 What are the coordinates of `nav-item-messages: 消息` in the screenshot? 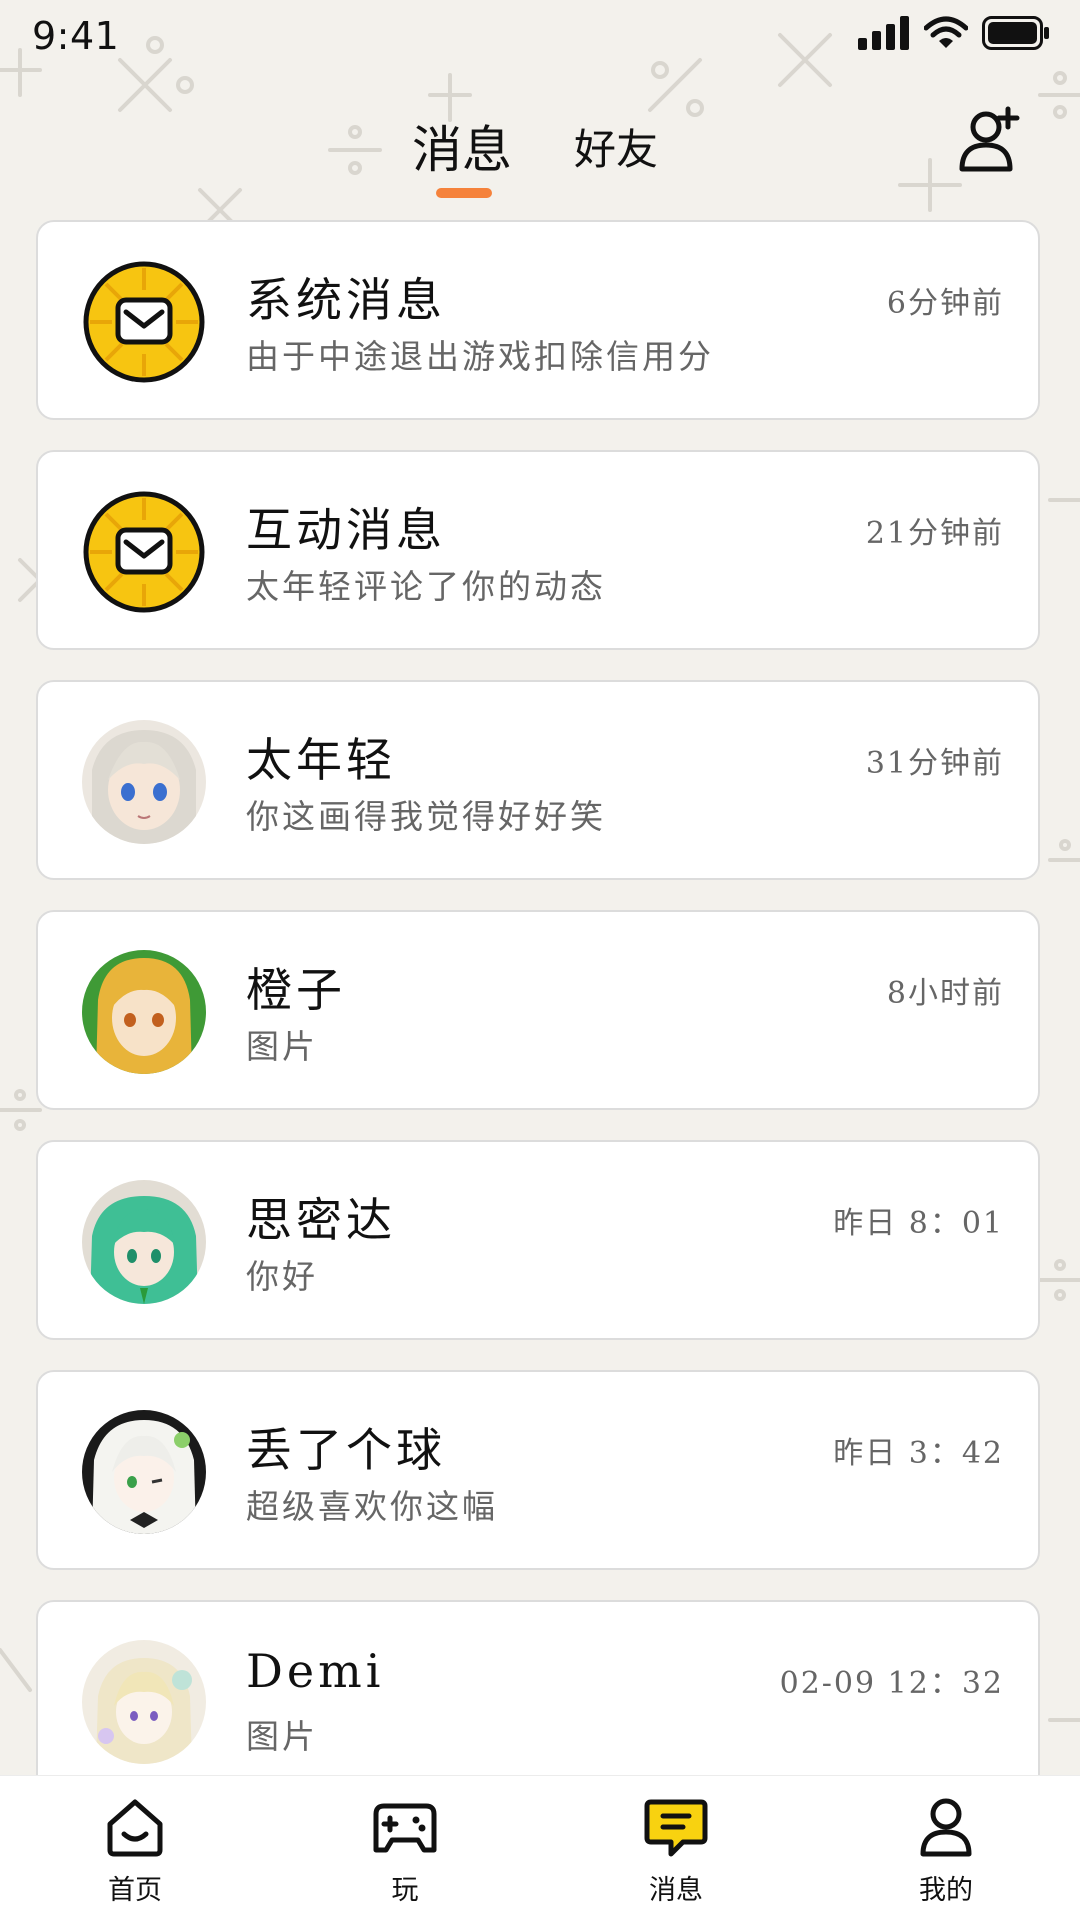 It's located at (676, 1856).